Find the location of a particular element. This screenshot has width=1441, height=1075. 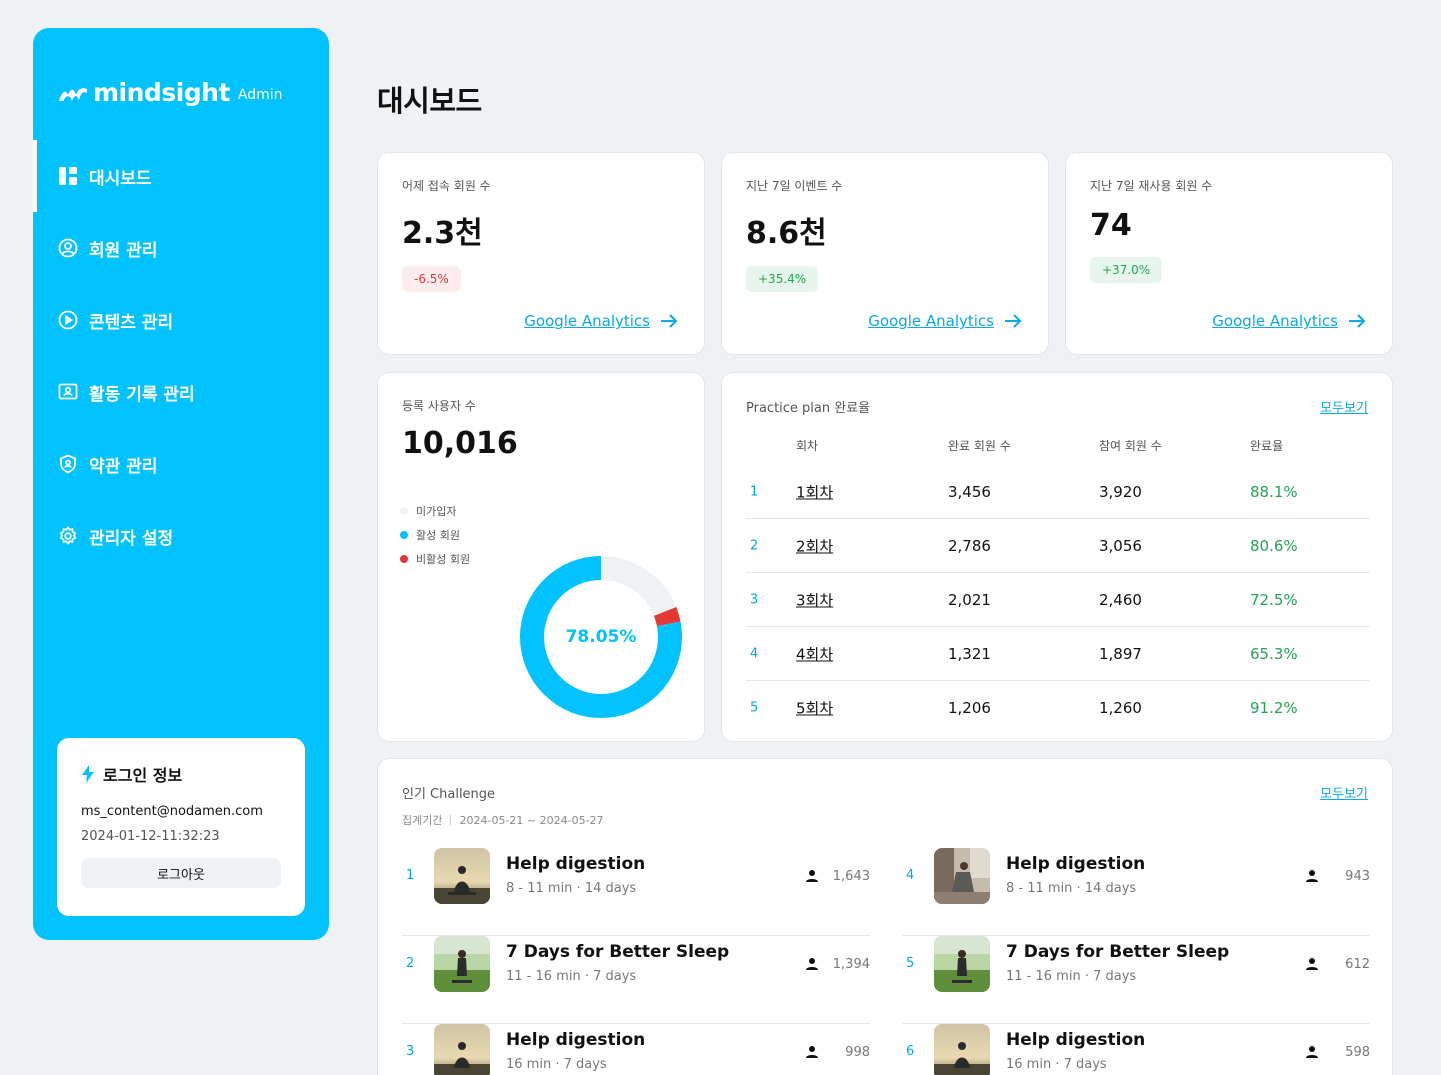

round-link: 5회차 is located at coordinates (814, 708).